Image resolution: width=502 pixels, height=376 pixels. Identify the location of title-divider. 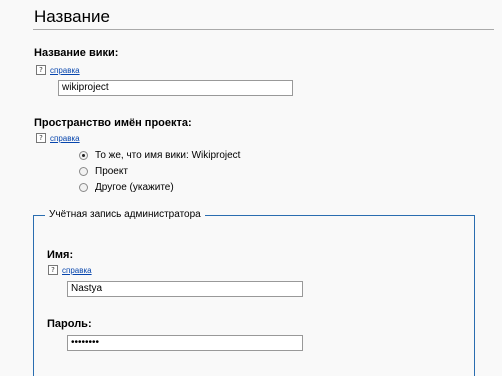
(263, 29).